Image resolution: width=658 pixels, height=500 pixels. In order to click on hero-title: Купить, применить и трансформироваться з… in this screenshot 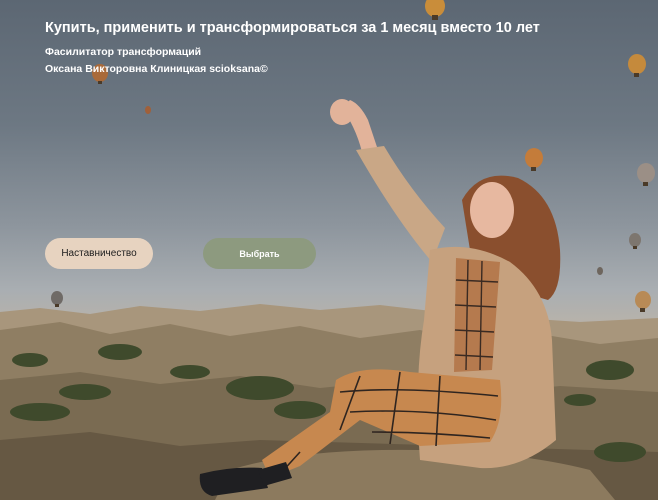, I will do `click(292, 28)`.